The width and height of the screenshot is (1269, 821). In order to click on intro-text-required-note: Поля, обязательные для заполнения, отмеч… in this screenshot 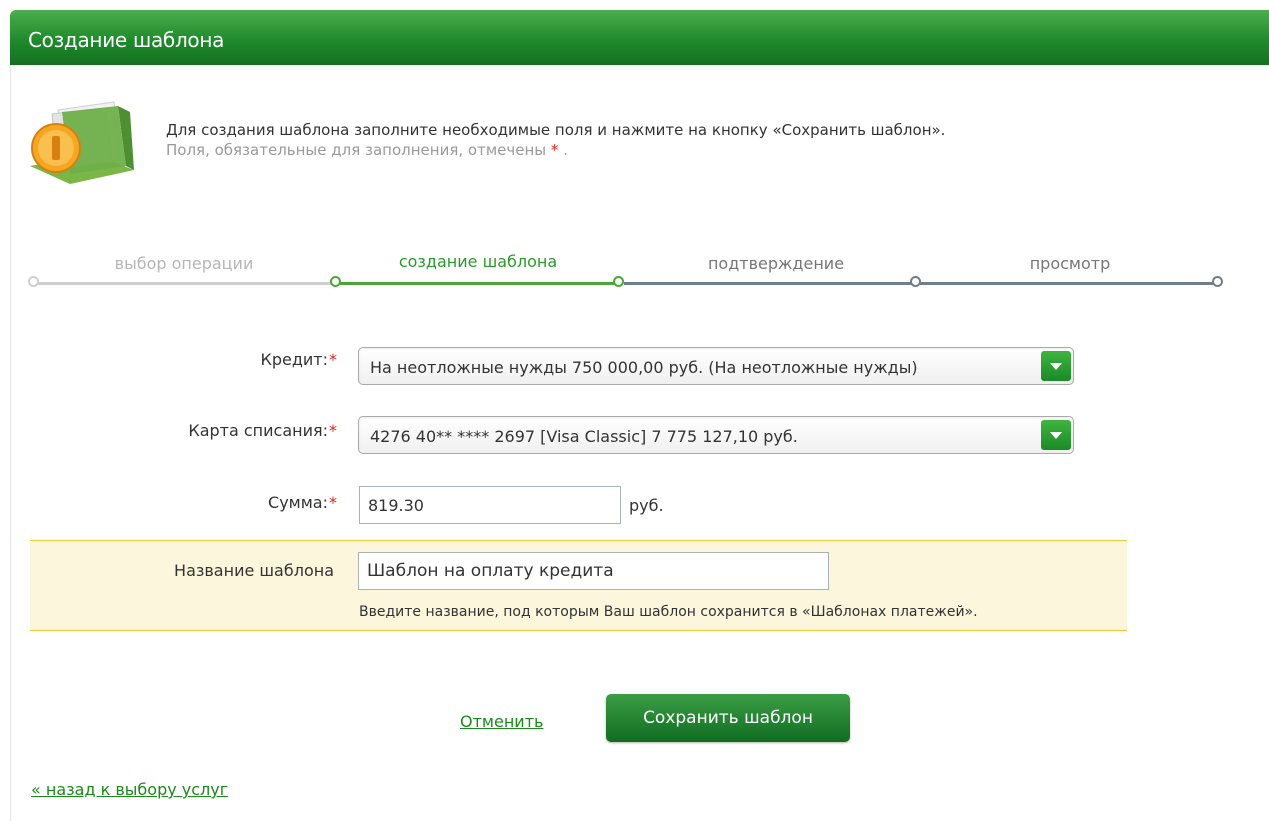, I will do `click(555, 150)`.